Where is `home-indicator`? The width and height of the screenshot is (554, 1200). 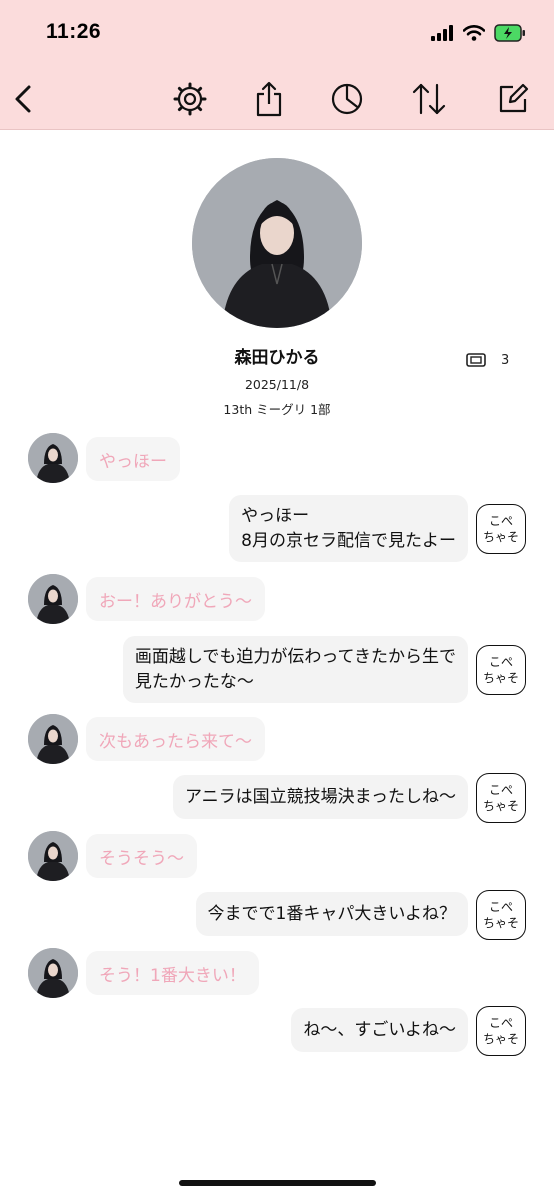 home-indicator is located at coordinates (277, 1183).